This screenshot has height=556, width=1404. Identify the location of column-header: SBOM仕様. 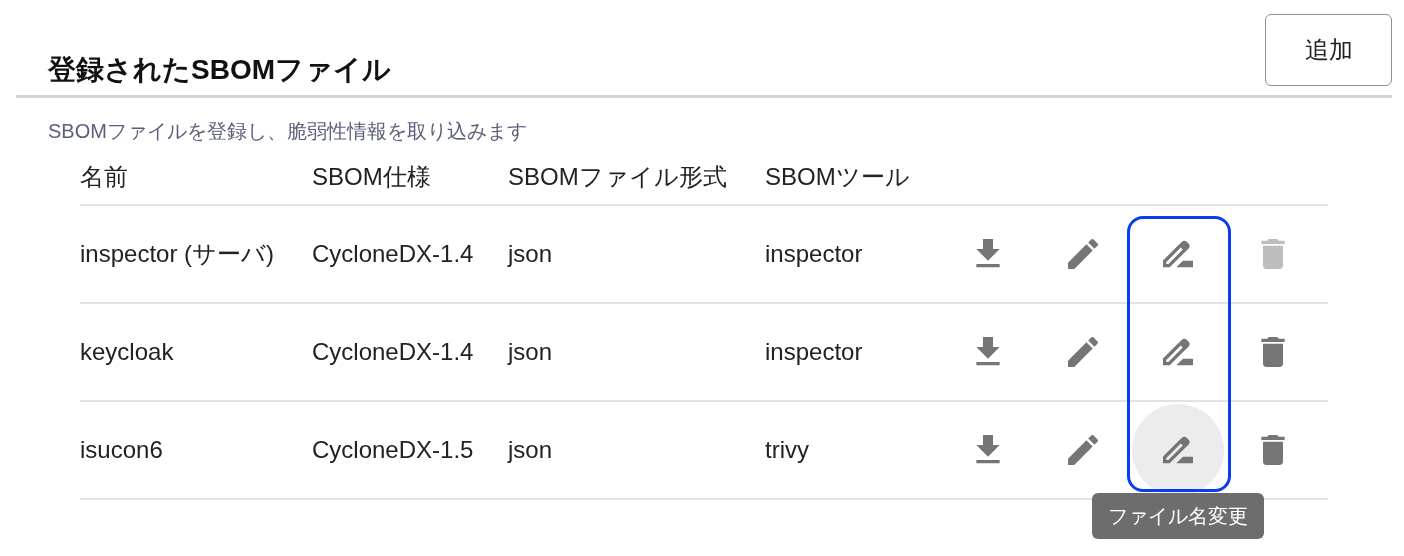
(372, 177).